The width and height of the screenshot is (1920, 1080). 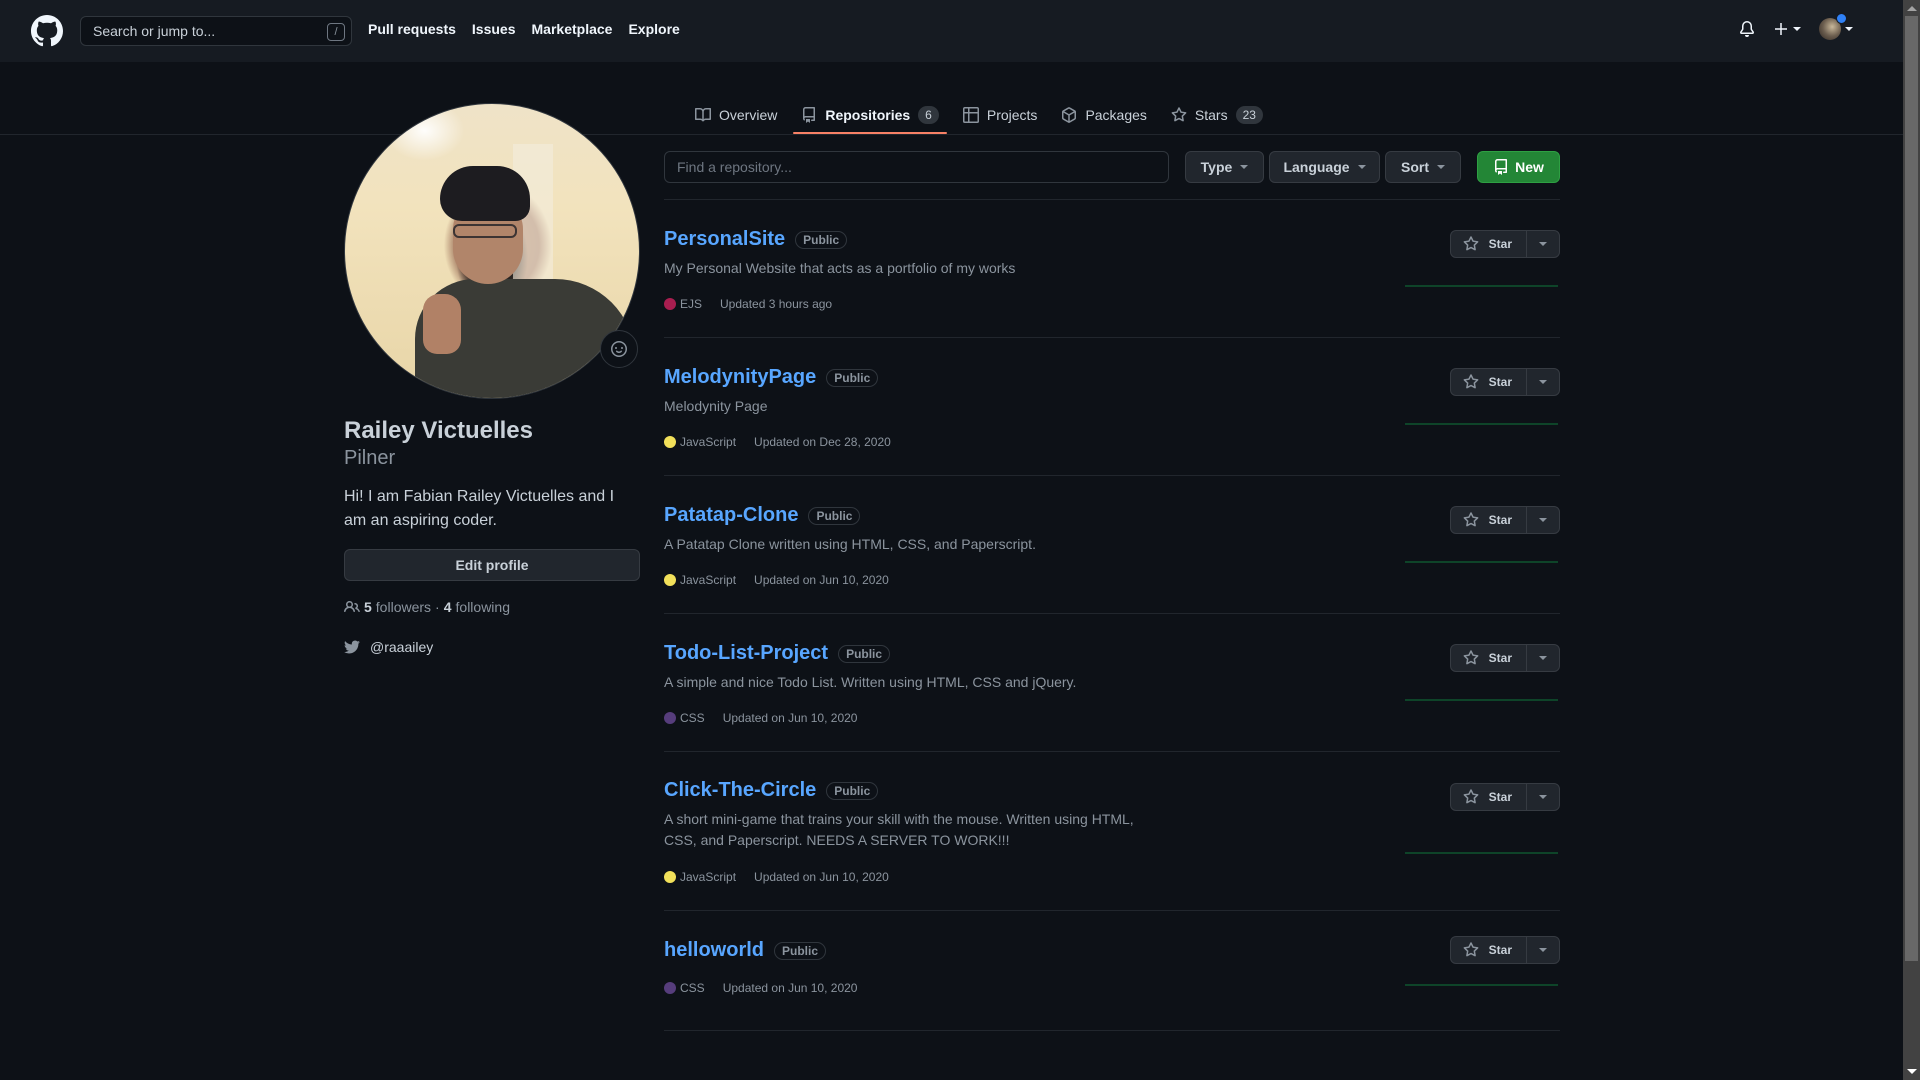 What do you see at coordinates (572, 29) in the screenshot?
I see `nav-marketplace: Marketplace` at bounding box center [572, 29].